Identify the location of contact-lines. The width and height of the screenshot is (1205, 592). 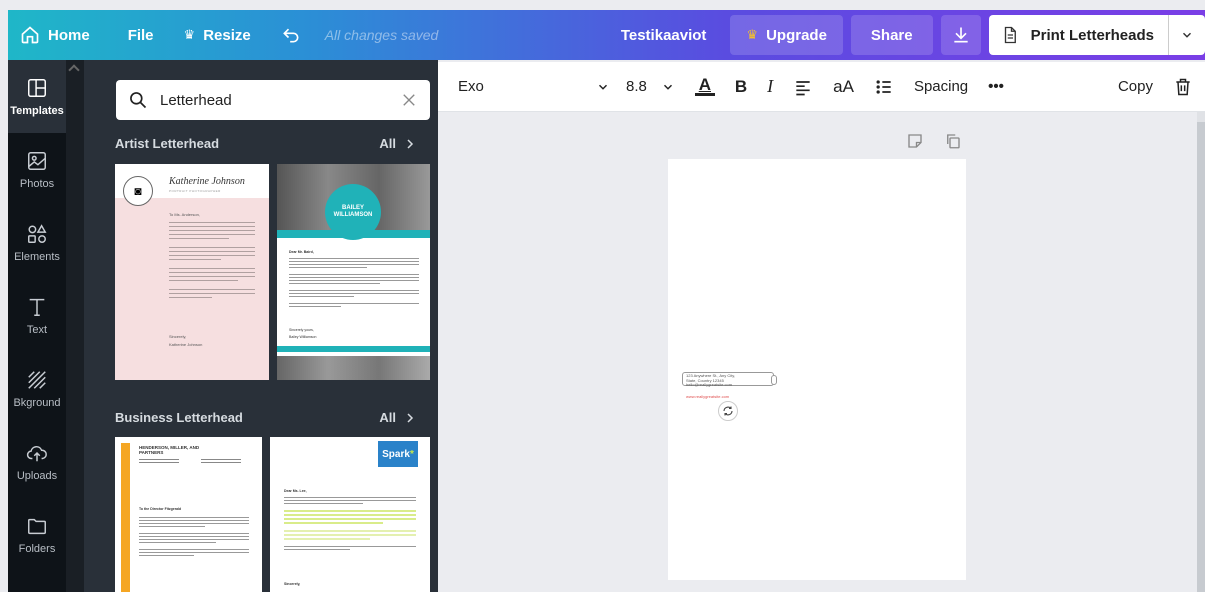
(221, 462).